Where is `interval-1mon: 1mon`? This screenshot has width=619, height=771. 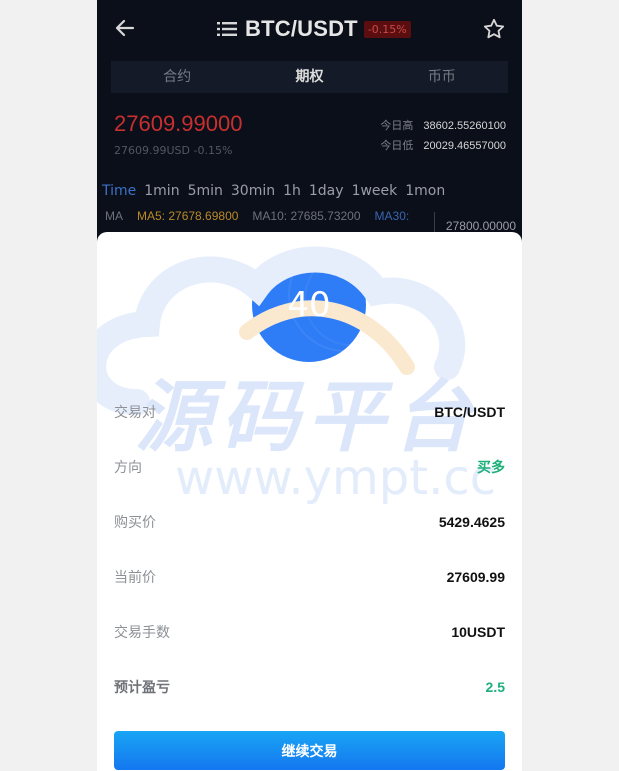
interval-1mon: 1mon is located at coordinates (425, 191).